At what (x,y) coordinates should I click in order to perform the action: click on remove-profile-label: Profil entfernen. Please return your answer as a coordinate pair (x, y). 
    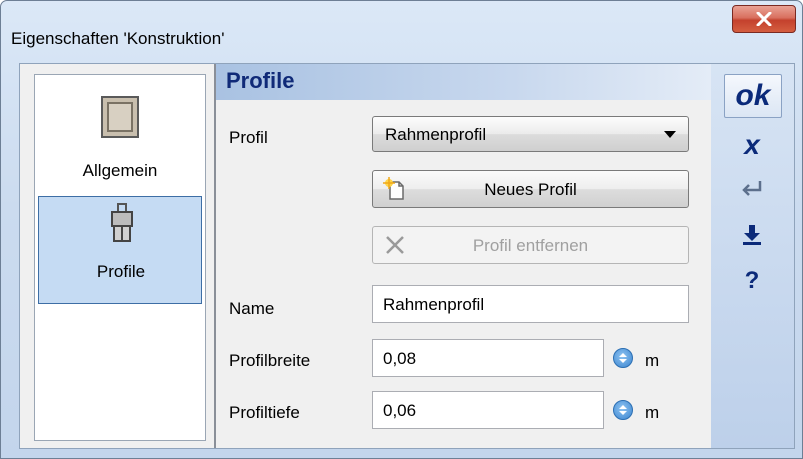
    Looking at the image, I should click on (530, 245).